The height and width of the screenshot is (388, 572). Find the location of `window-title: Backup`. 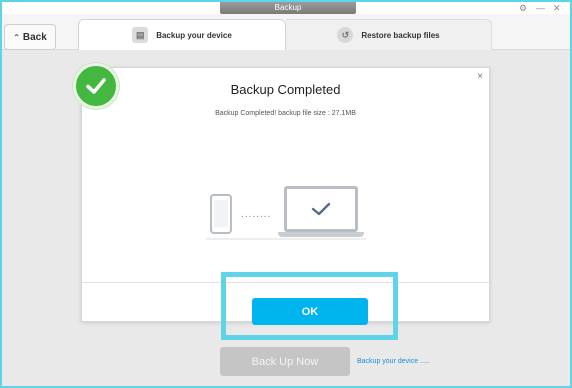

window-title: Backup is located at coordinates (288, 8).